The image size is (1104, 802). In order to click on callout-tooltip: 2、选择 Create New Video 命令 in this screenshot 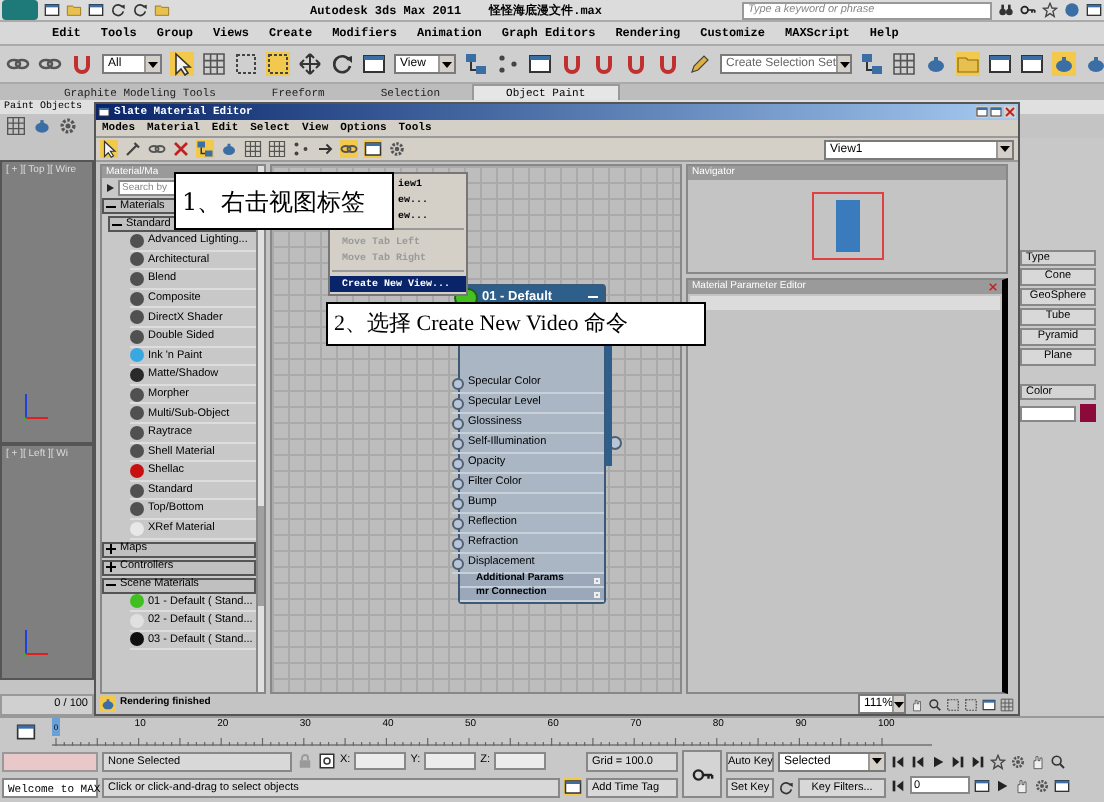, I will do `click(516, 324)`.